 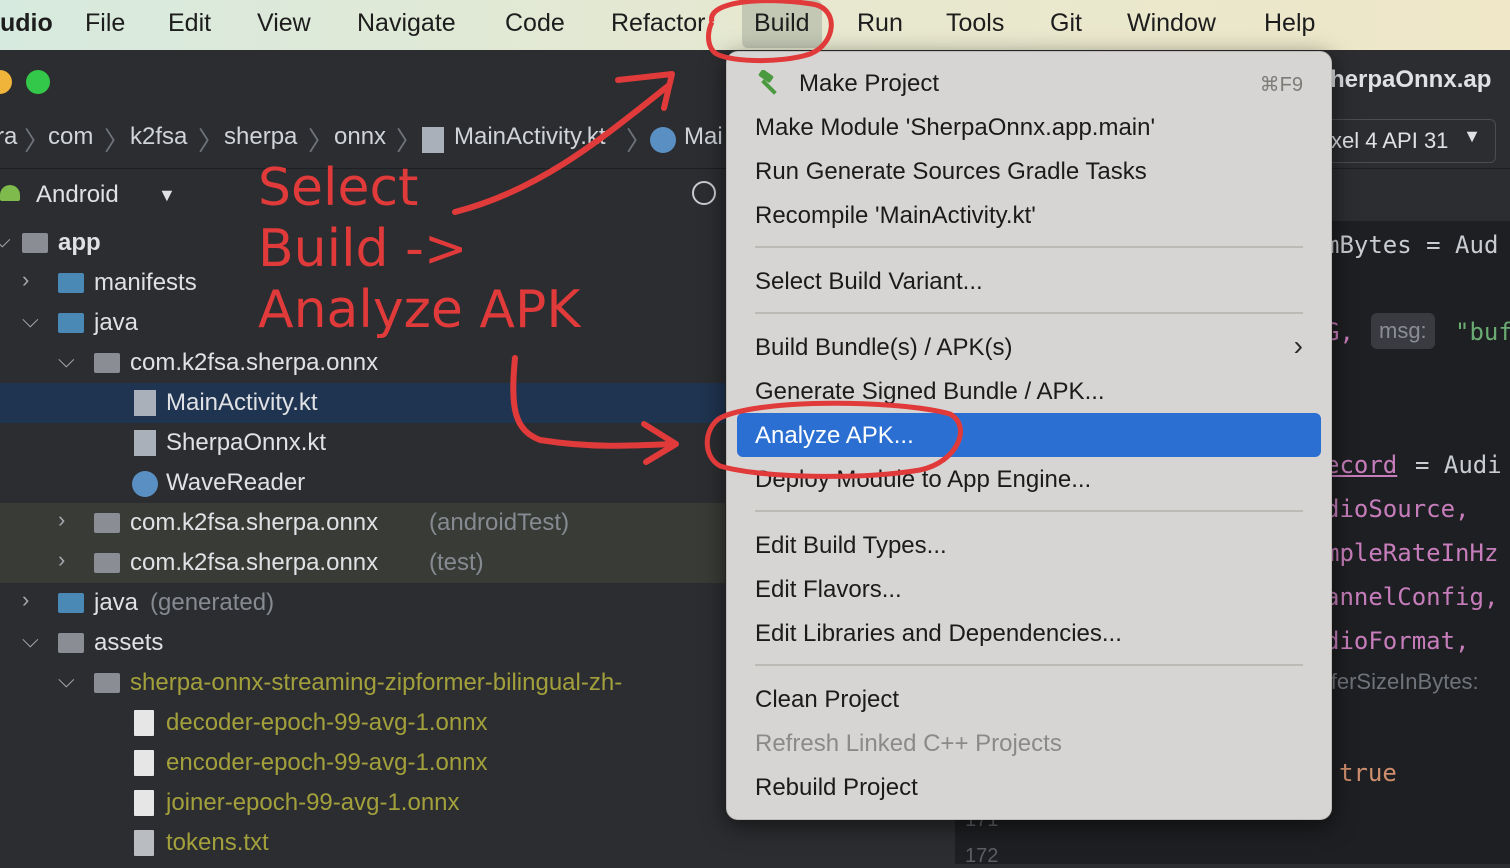 I want to click on menu-navigate: Navigate, so click(x=406, y=24).